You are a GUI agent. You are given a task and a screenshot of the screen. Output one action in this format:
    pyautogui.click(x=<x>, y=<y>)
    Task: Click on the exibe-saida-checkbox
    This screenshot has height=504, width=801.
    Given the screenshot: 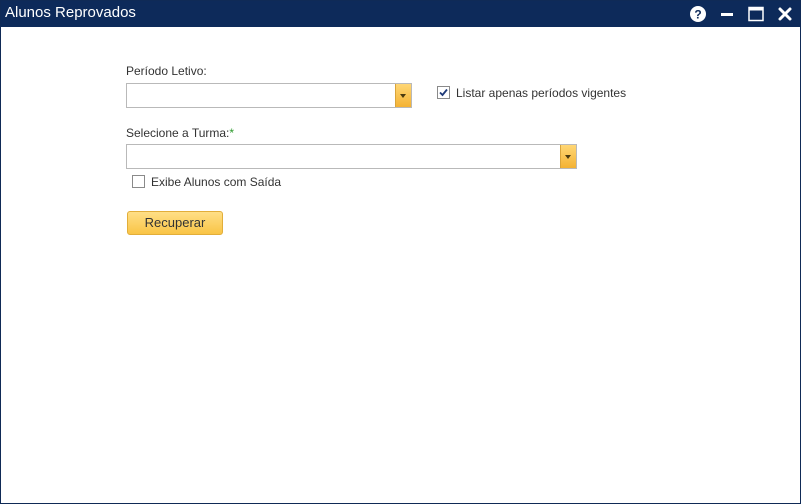 What is the action you would take?
    pyautogui.click(x=138, y=181)
    